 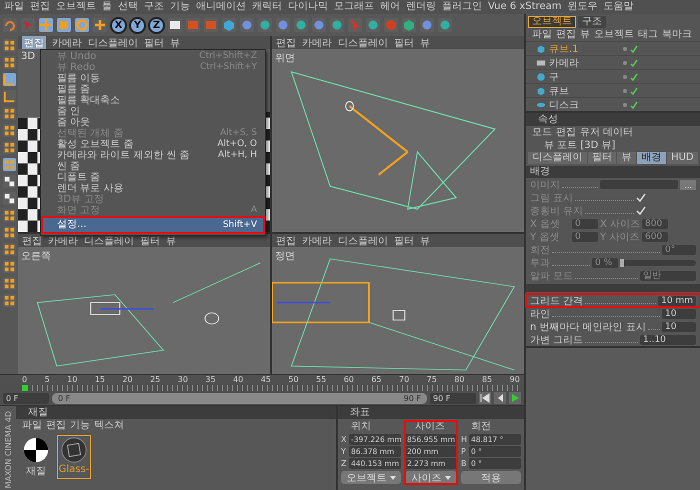 I want to click on step-back-icon, so click(x=500, y=398).